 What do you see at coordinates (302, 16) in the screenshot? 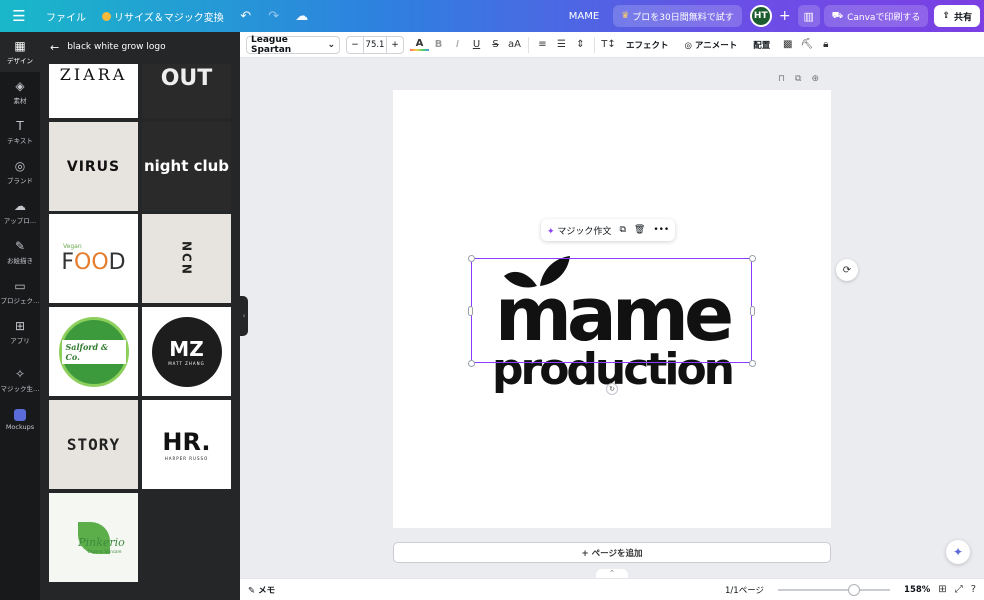
I see `cloud-save-icon: ☁` at bounding box center [302, 16].